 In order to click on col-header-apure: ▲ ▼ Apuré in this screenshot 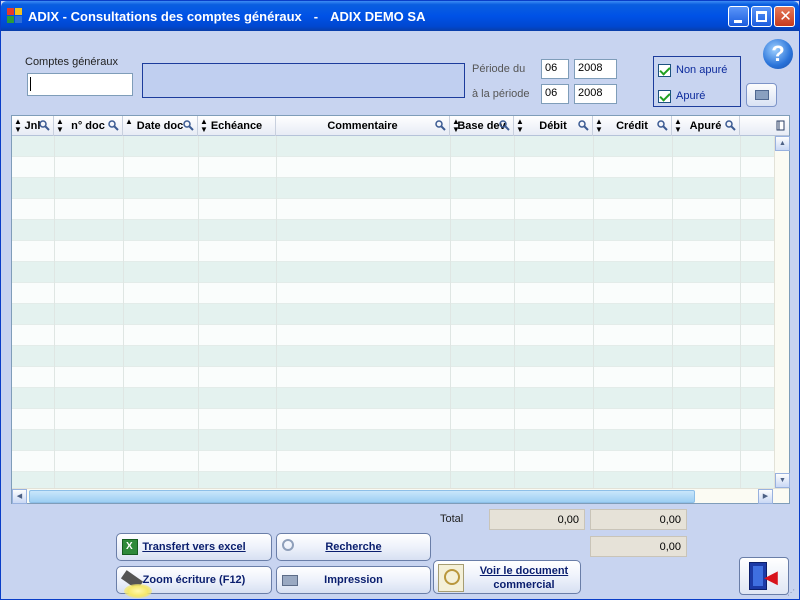, I will do `click(706, 126)`.